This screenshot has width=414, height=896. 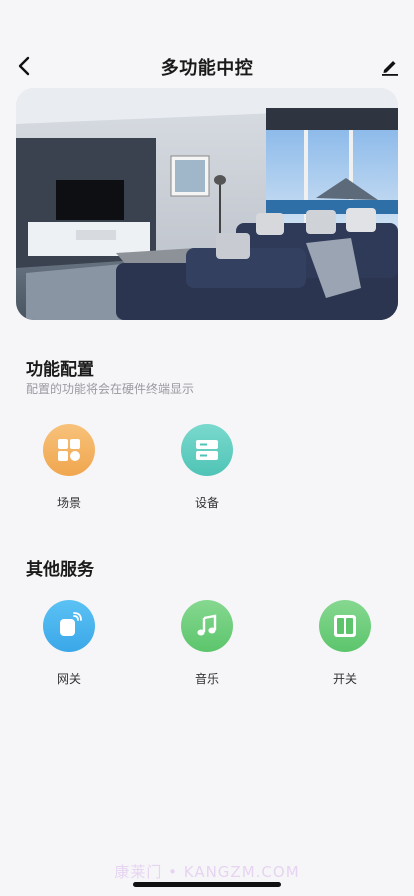 I want to click on switch-tile: 开关, so click(x=345, y=643).